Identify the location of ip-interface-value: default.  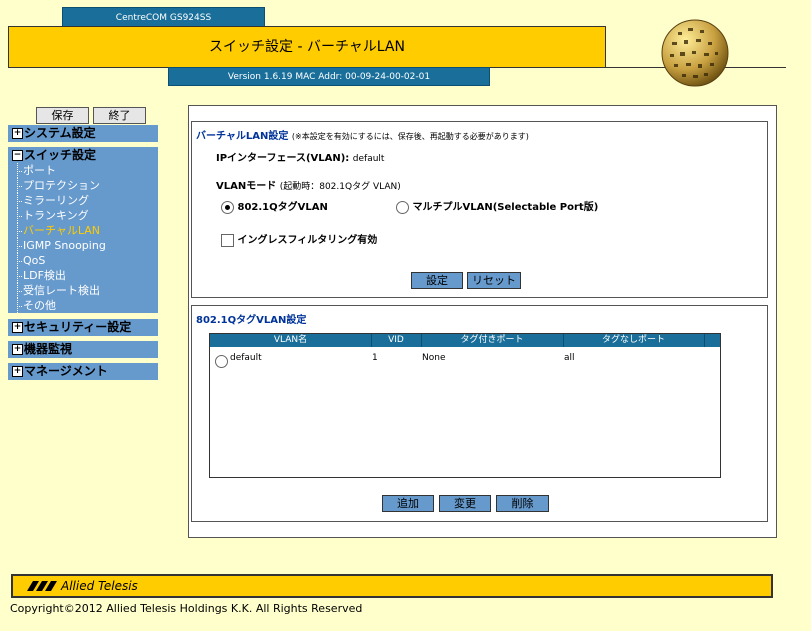
(368, 159).